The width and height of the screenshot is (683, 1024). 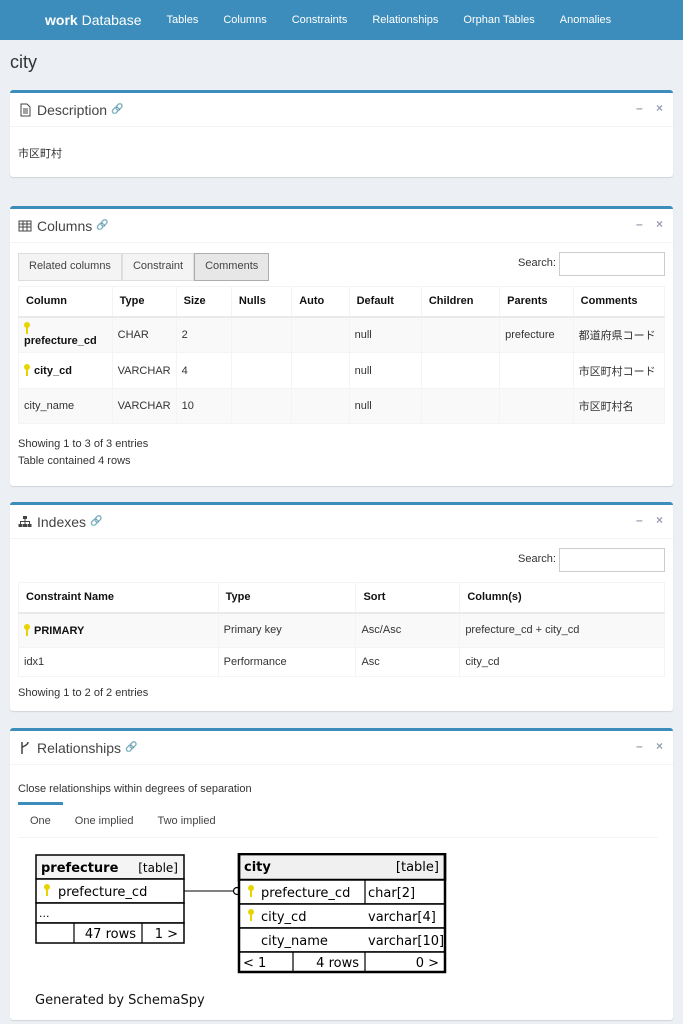 I want to click on related-columns-button: Related columns, so click(x=70, y=267).